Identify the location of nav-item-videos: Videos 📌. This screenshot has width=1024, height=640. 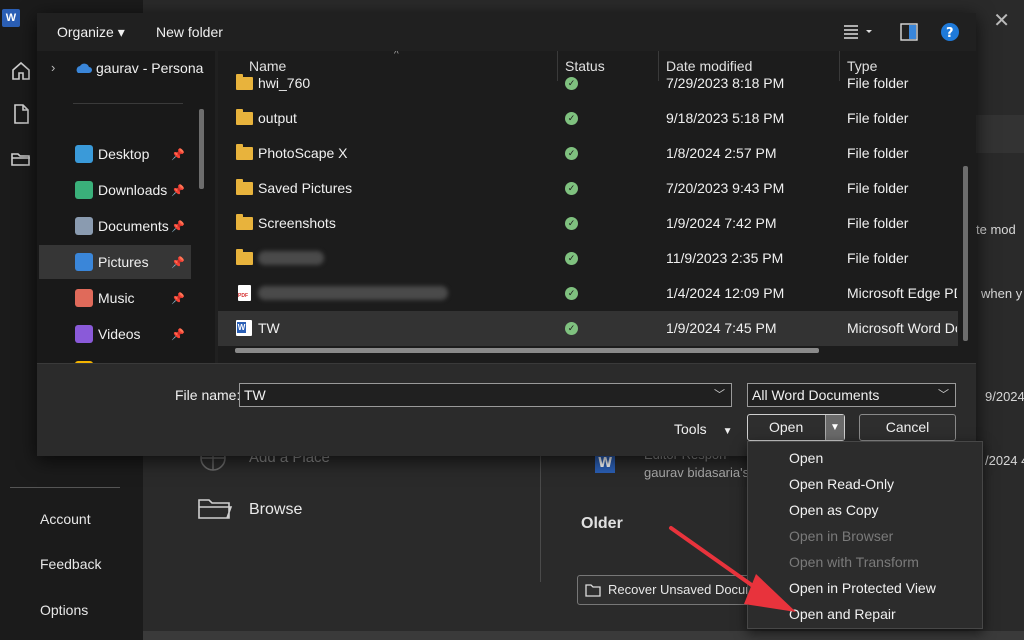
(115, 334).